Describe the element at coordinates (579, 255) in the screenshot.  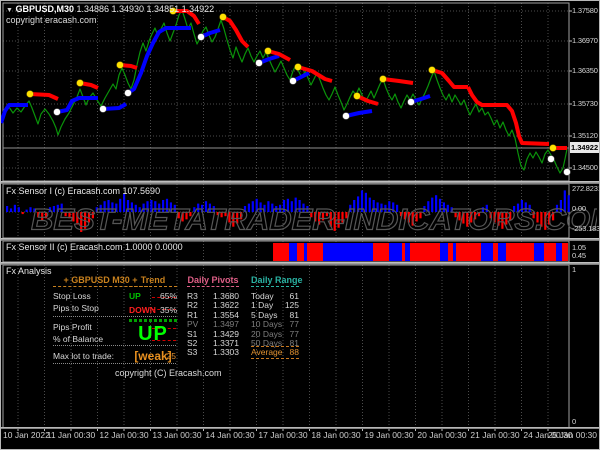
I see `sensor2-scale-mid: 0.45` at that location.